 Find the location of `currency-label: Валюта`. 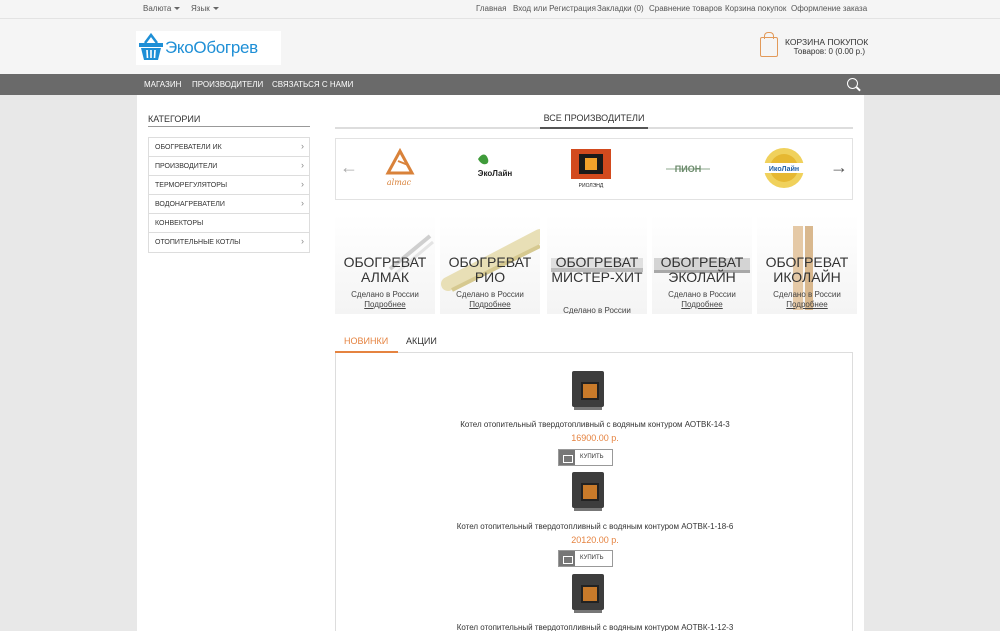

currency-label: Валюта is located at coordinates (157, 8).